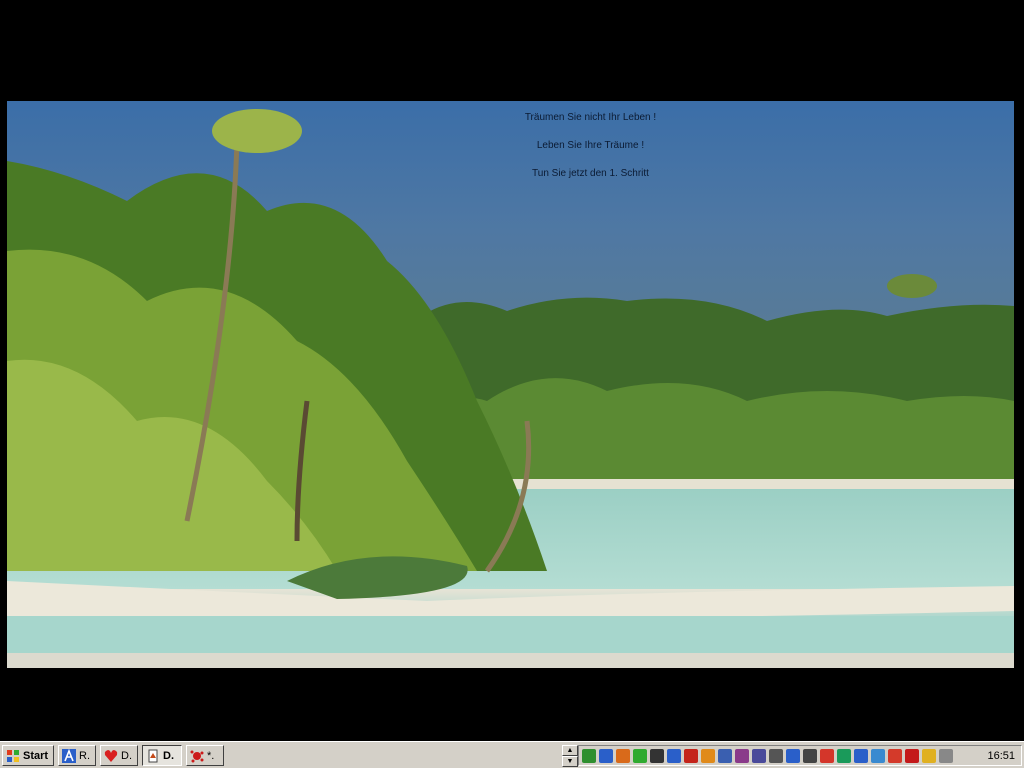 This screenshot has width=1024, height=768. Describe the element at coordinates (77, 755) in the screenshot. I see `taskbar-button-r: R.` at that location.